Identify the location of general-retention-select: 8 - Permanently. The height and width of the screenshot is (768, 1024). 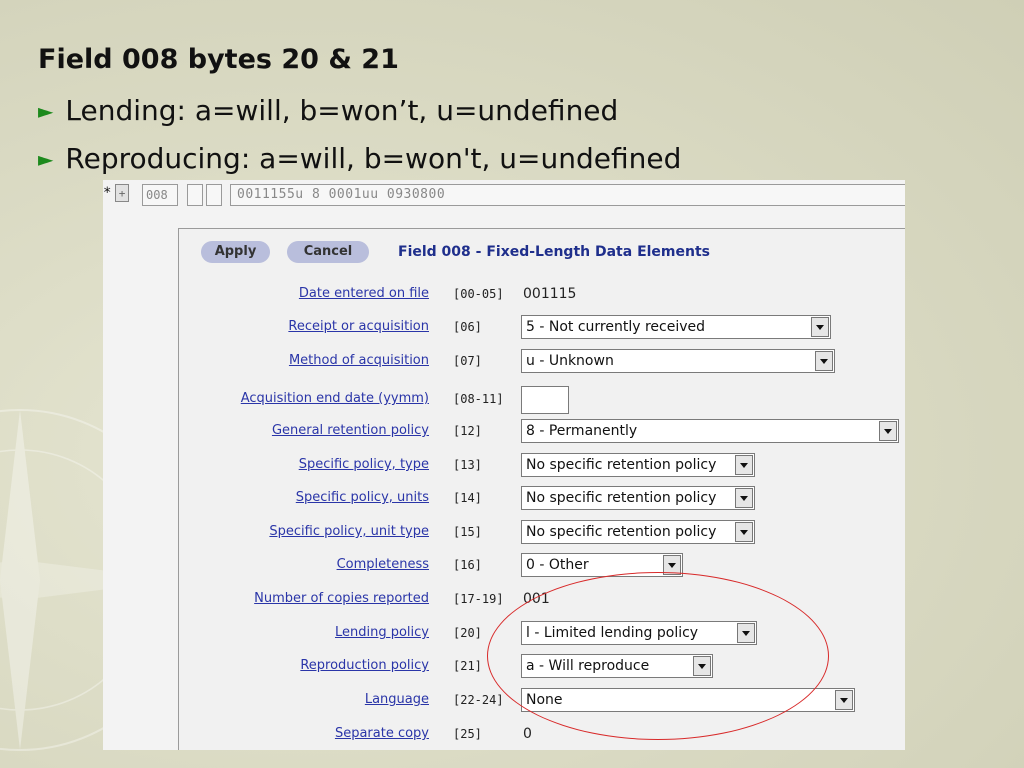
(710, 431).